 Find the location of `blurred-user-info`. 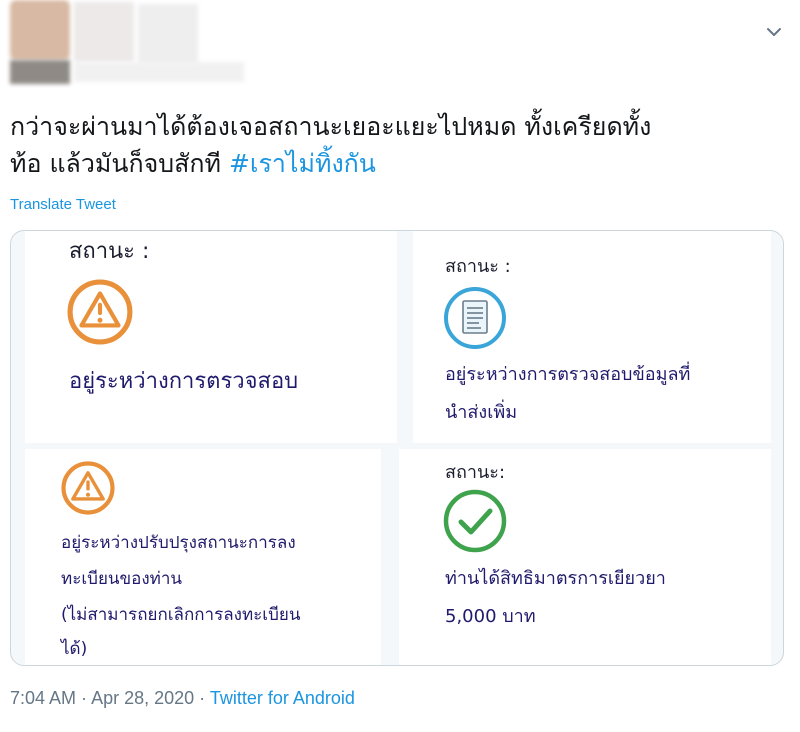

blurred-user-info is located at coordinates (130, 42).